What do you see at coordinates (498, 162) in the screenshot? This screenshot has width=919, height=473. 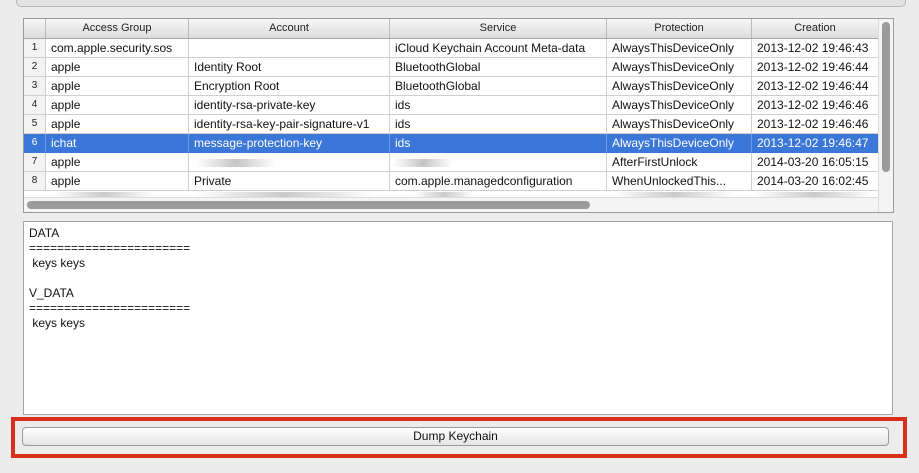 I see `service-cell-redacted` at bounding box center [498, 162].